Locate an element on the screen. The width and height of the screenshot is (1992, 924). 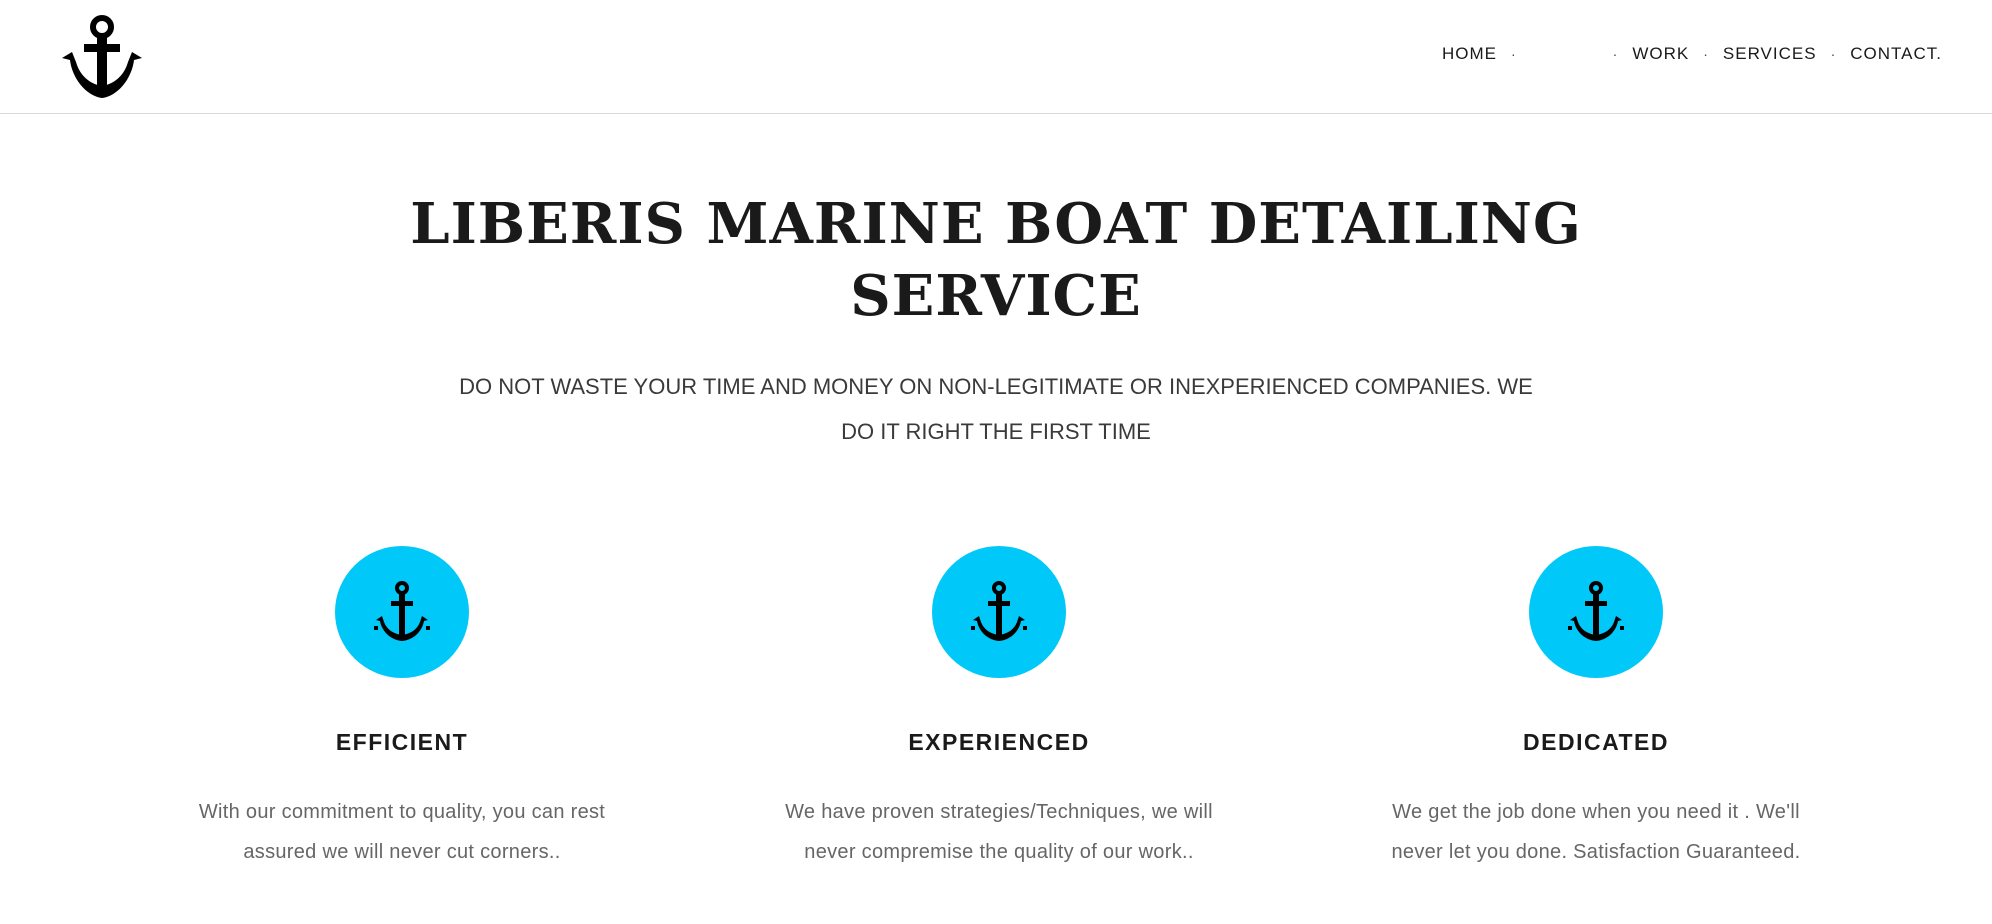
feature-title: EXPERIENCED is located at coordinates (999, 742).